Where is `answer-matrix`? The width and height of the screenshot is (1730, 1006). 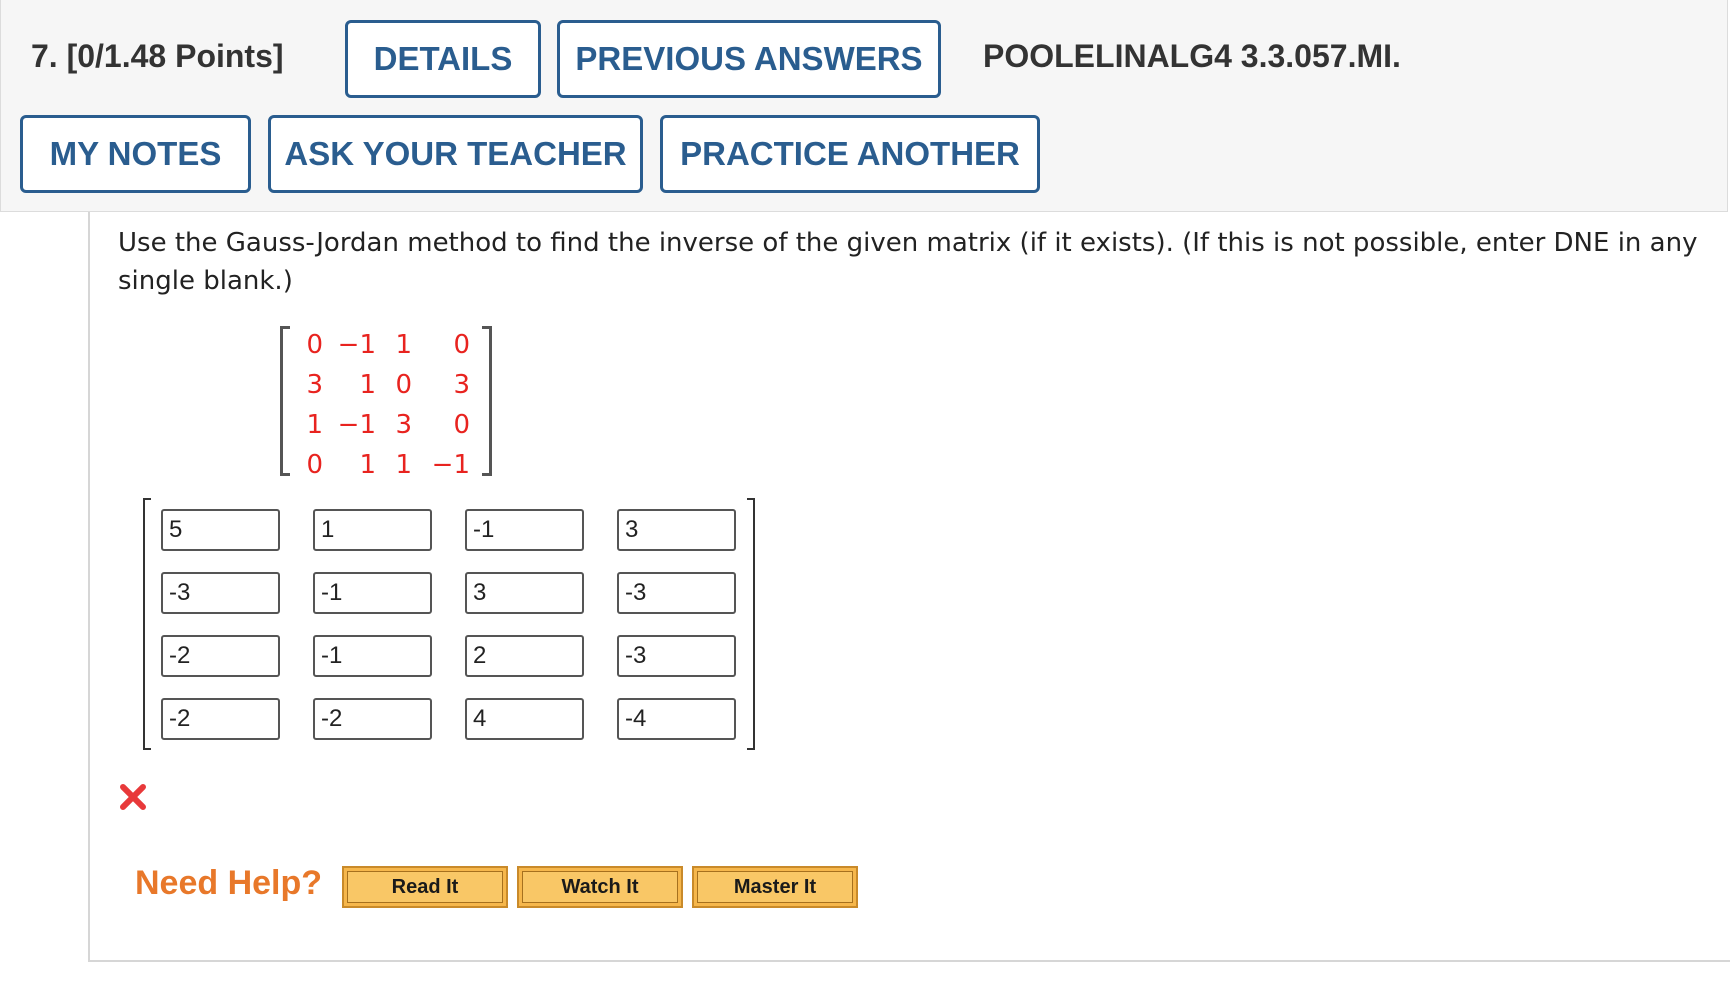
answer-matrix is located at coordinates (449, 624).